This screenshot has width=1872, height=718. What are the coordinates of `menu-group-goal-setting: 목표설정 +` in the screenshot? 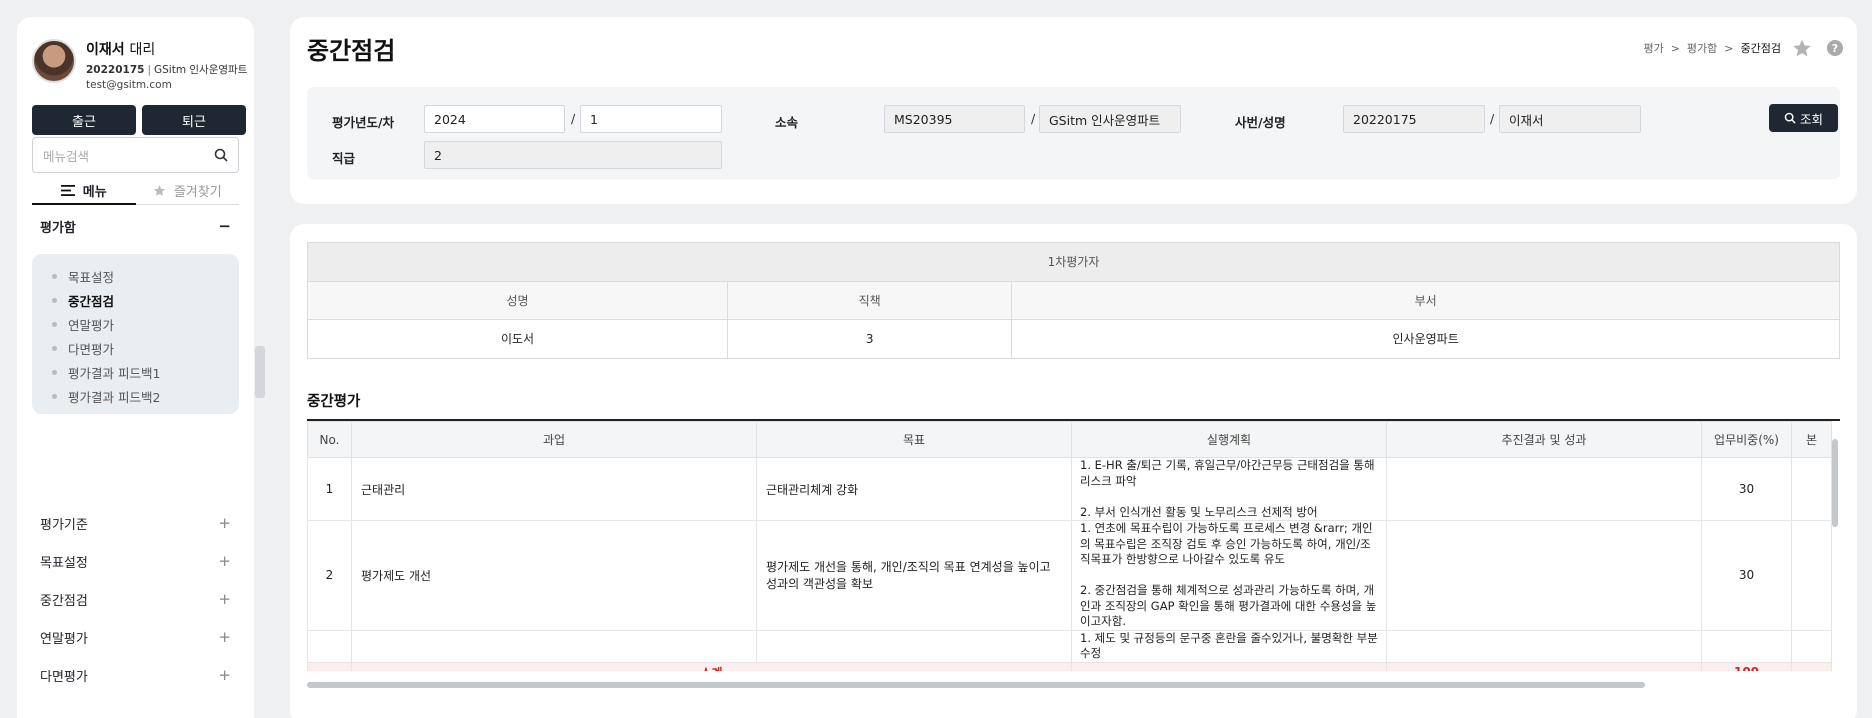 It's located at (135, 561).